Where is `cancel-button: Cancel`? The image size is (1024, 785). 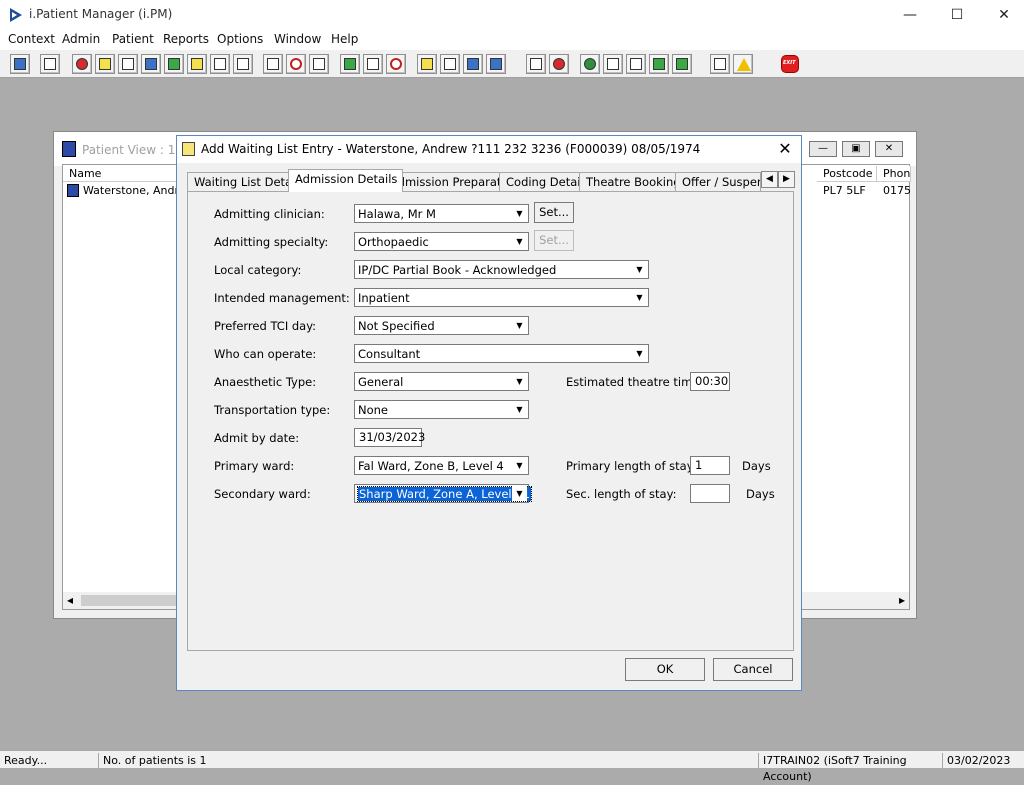
cancel-button: Cancel is located at coordinates (753, 669).